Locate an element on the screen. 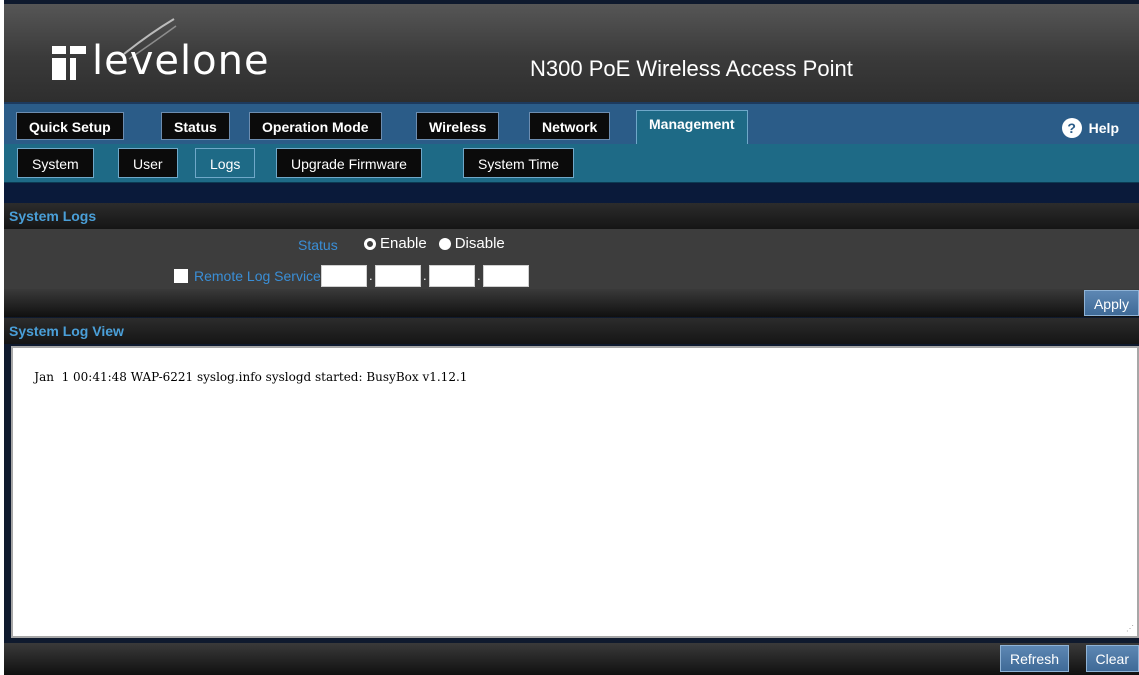 Image resolution: width=1139 pixels, height=675 pixels. enable-radio is located at coordinates (370, 243).